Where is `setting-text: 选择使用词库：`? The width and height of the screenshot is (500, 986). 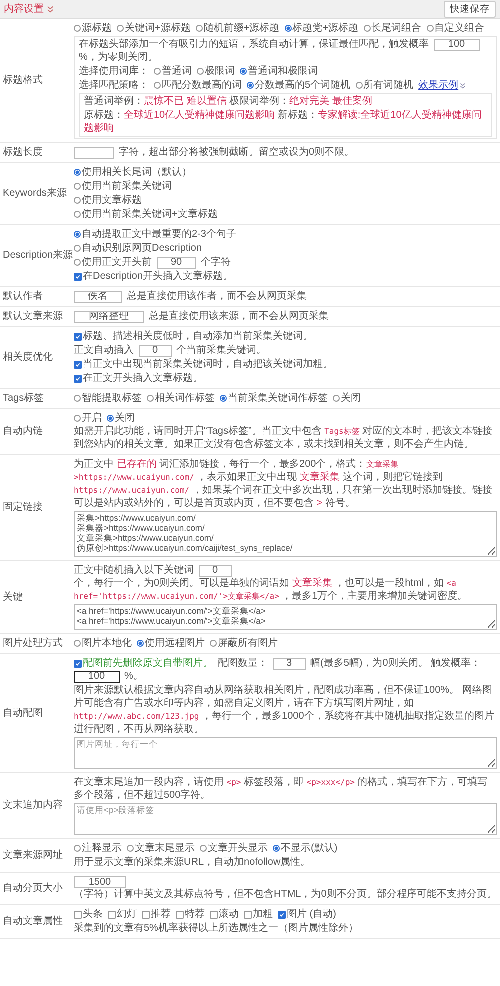 setting-text: 选择使用词库： is located at coordinates (114, 71).